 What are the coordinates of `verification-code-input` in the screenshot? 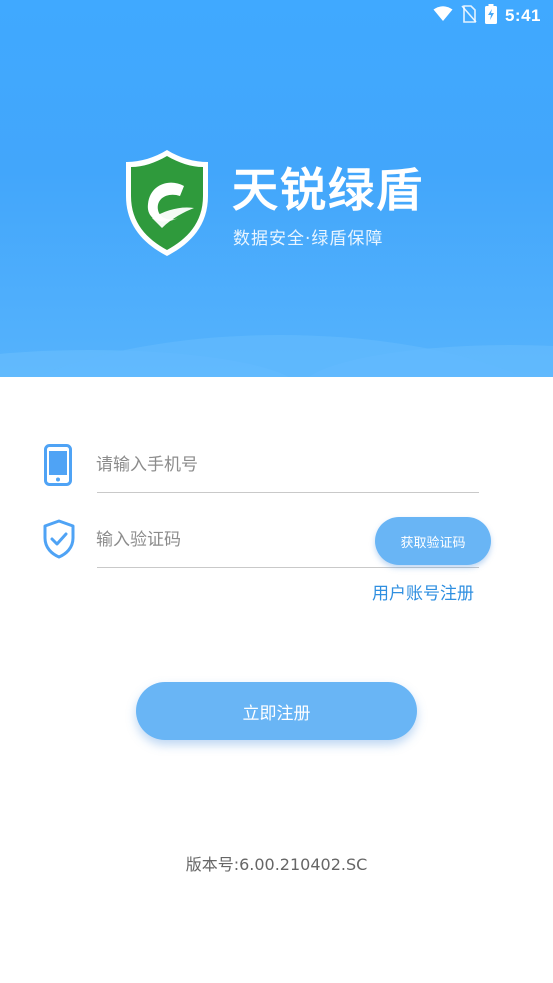 It's located at (231, 540).